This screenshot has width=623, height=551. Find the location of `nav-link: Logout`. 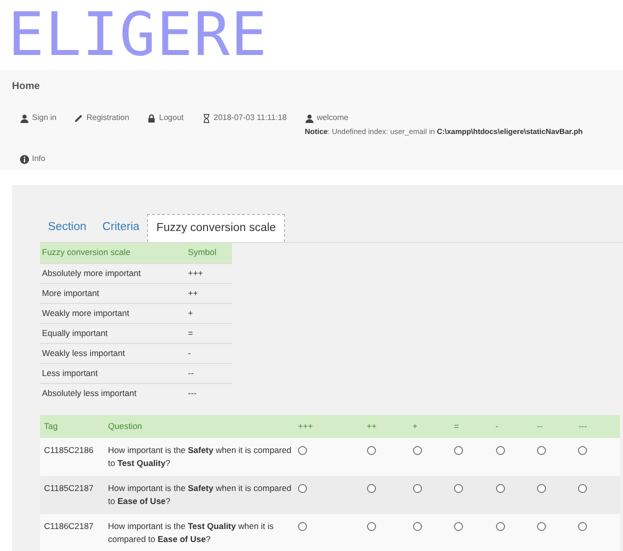

nav-link: Logout is located at coordinates (165, 118).